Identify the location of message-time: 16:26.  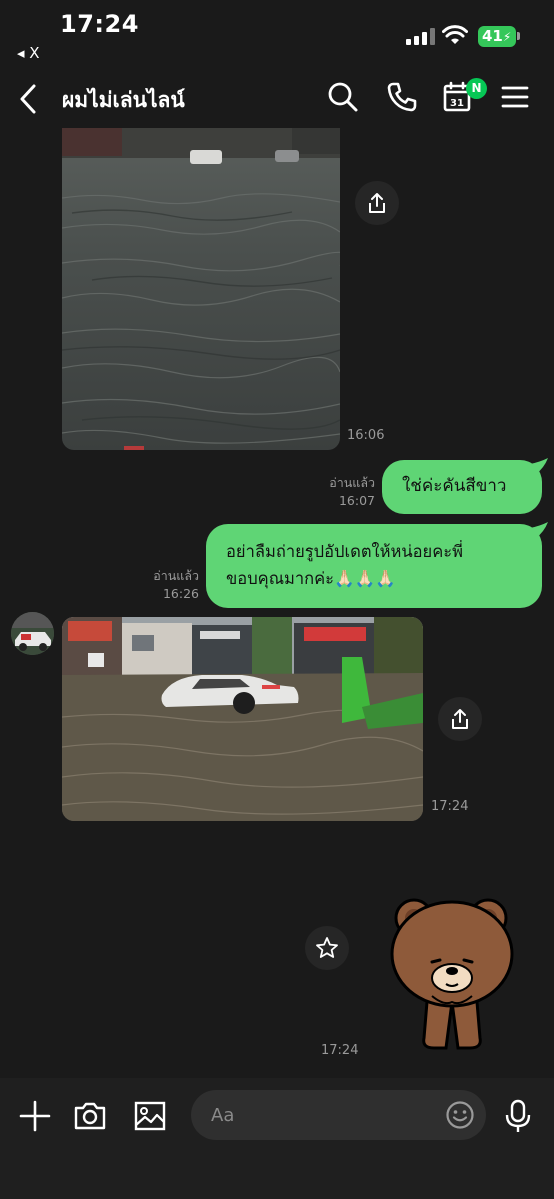
(180, 593).